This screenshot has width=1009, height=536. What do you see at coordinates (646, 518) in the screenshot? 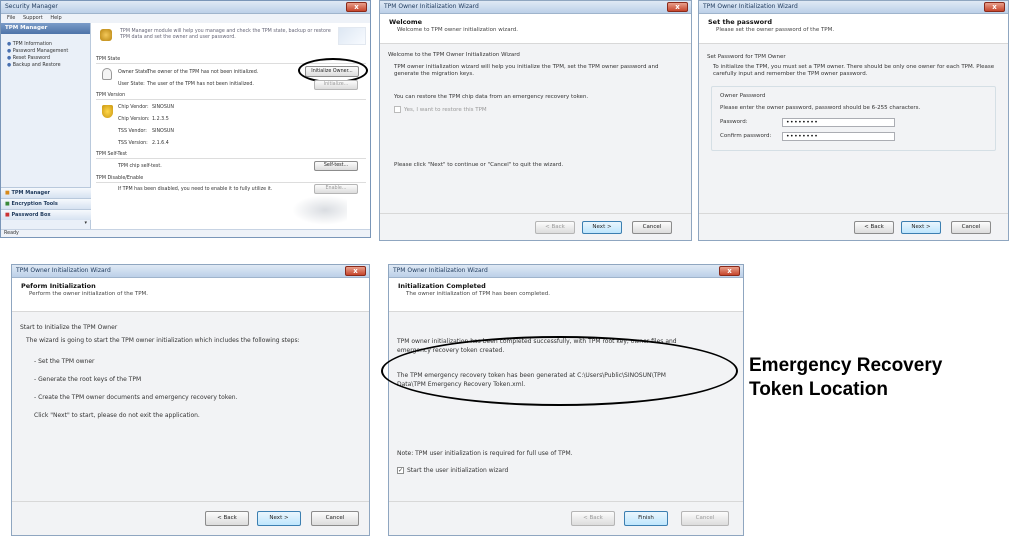
I see `finish-button: Finish` at bounding box center [646, 518].